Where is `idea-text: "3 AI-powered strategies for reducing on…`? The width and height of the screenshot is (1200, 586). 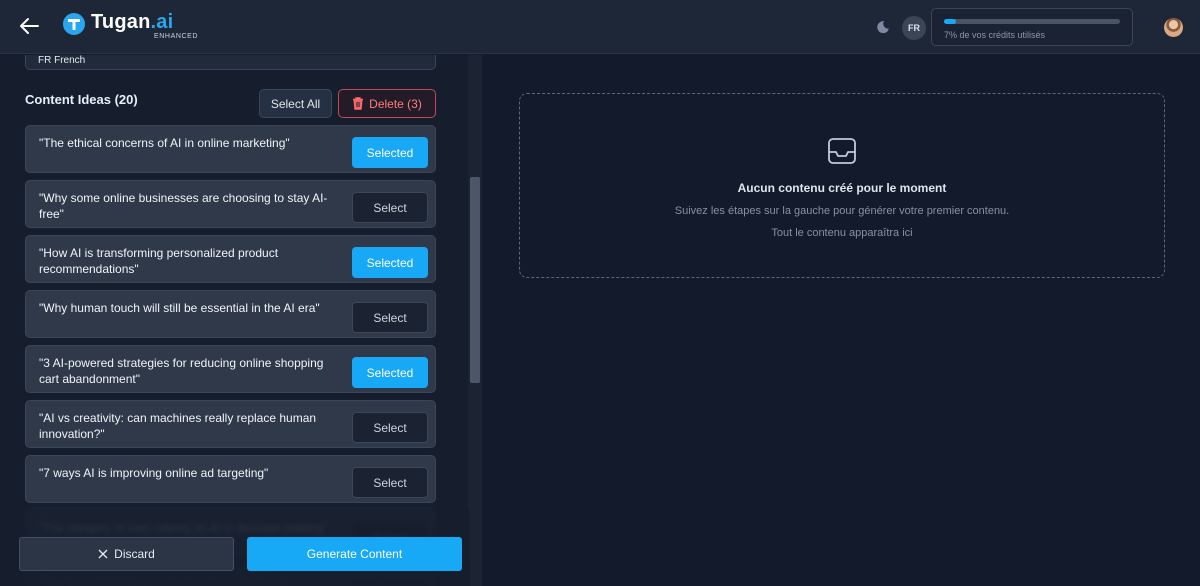
idea-text: "3 AI-powered strategies for reducing on… is located at coordinates (181, 371).